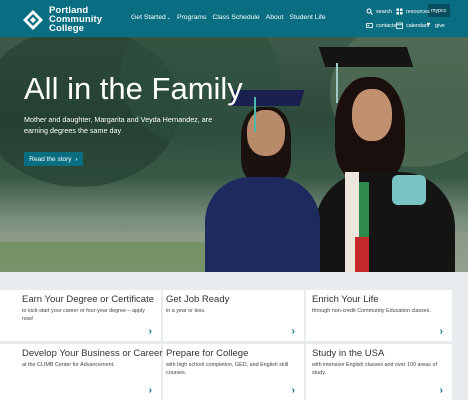  Describe the element at coordinates (399, 25) in the screenshot. I see `calendar-icon` at that location.